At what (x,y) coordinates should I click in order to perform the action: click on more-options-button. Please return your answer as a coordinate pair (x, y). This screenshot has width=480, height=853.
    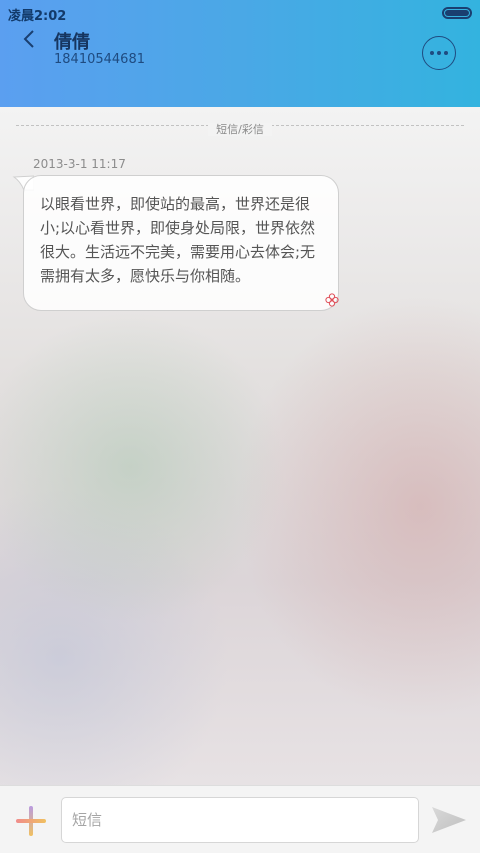
    Looking at the image, I should click on (439, 53).